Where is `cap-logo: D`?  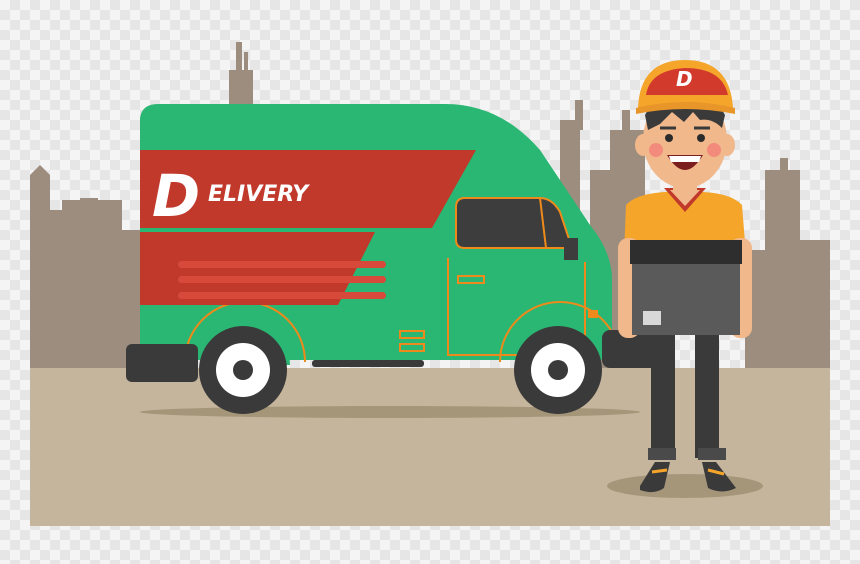 cap-logo: D is located at coordinates (684, 79).